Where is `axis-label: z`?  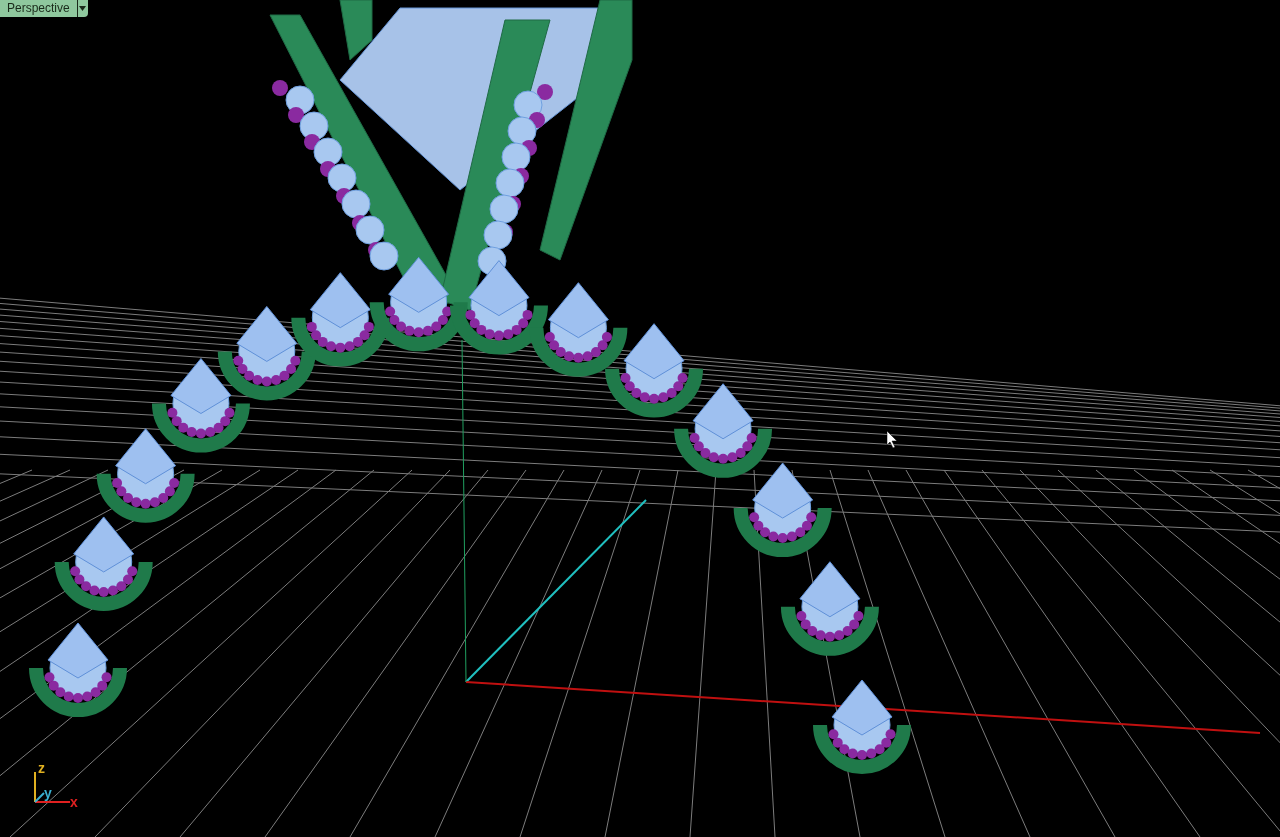
axis-label: z is located at coordinates (41, 769).